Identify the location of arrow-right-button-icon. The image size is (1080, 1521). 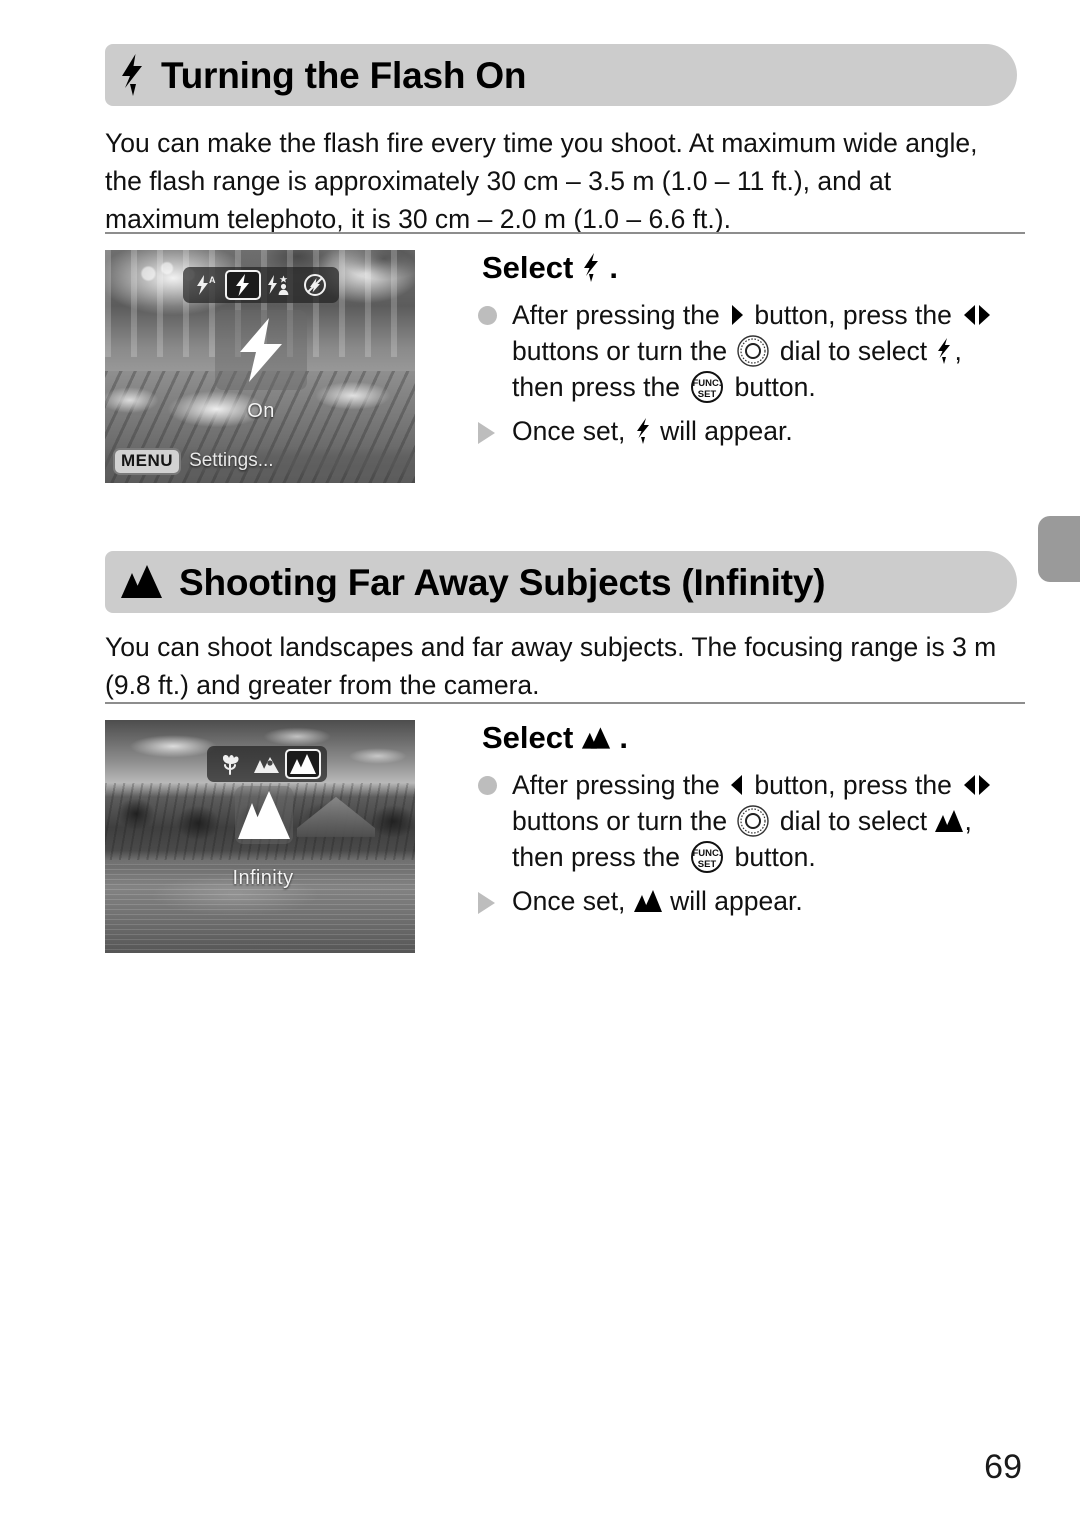
(737, 315).